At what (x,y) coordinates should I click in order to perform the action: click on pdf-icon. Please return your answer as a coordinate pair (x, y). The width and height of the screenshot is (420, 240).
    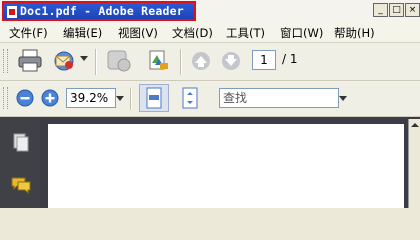
    Looking at the image, I should click on (12, 12).